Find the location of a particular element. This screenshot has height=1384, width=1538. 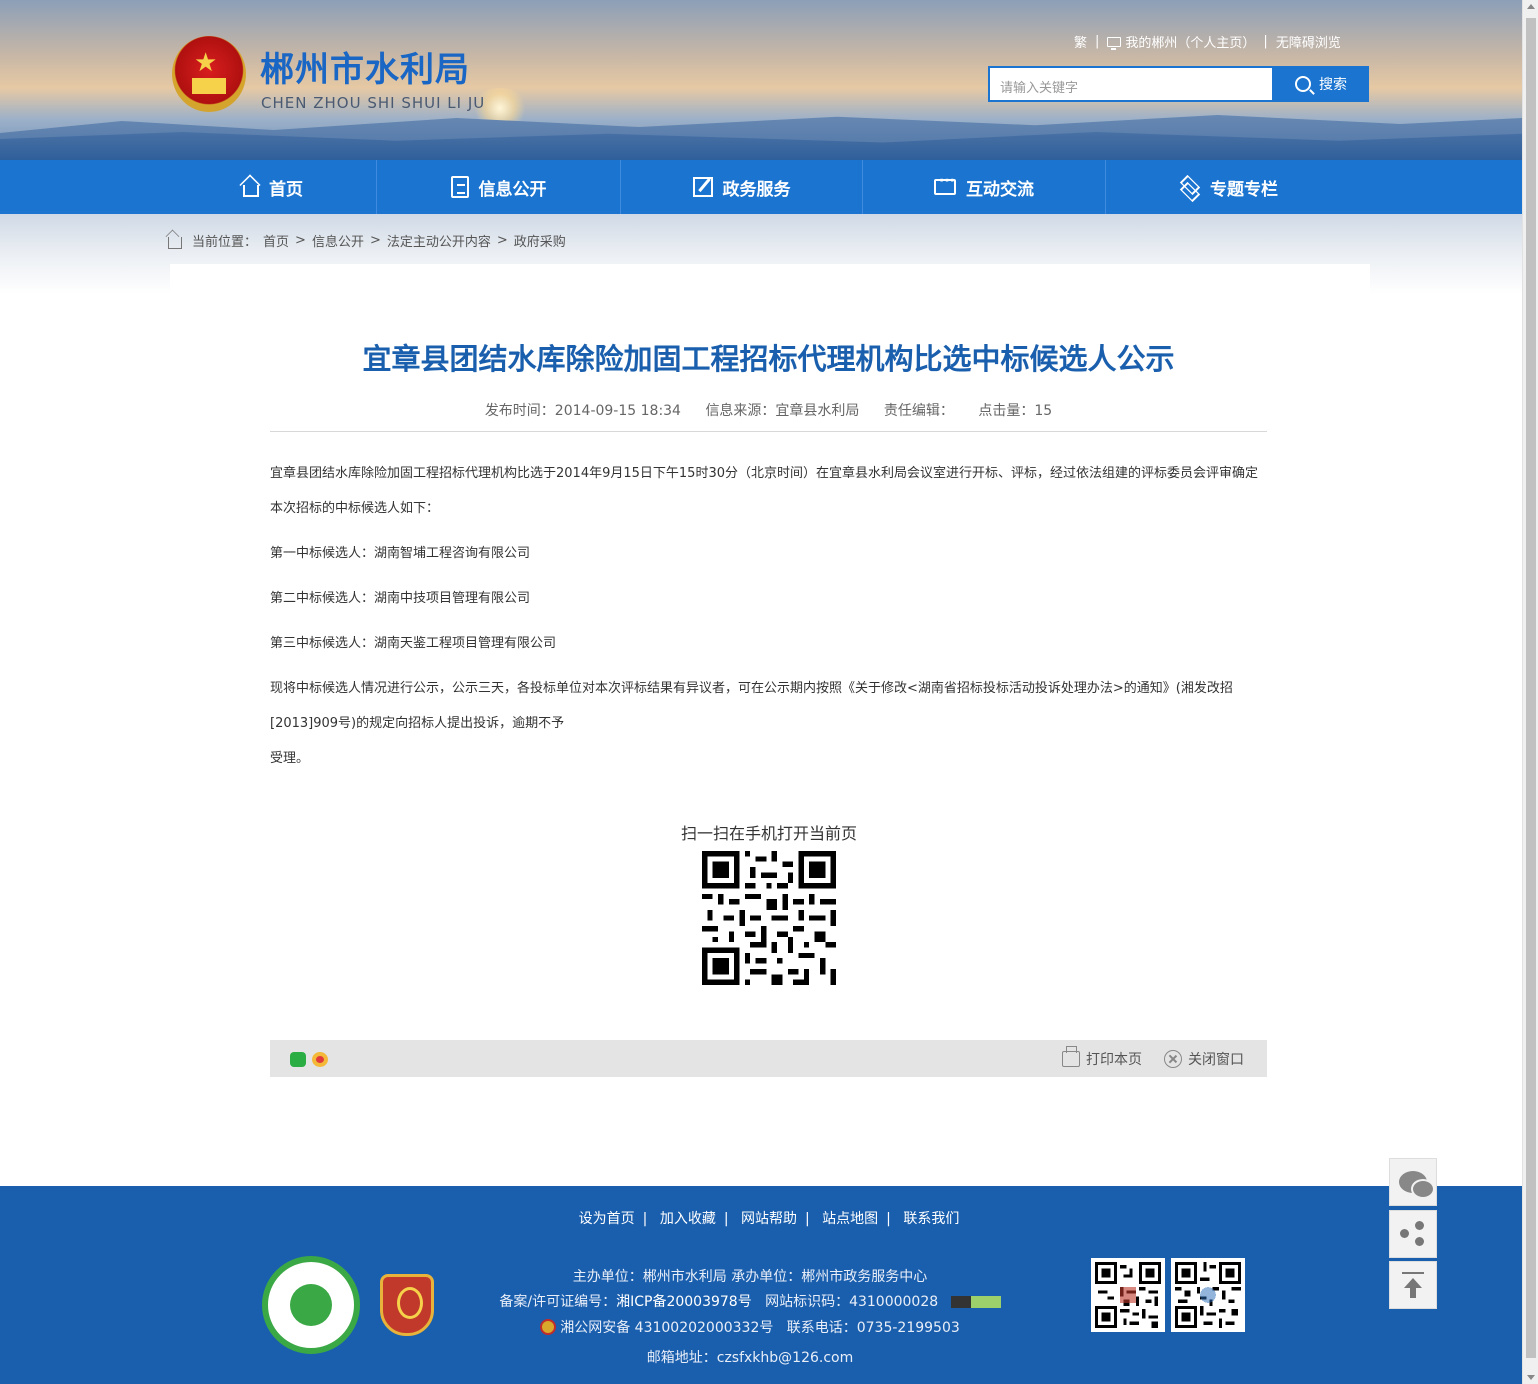

main-nav: 首页 信息公开 政务服务 互动交流 专题专栏 is located at coordinates (761, 187).